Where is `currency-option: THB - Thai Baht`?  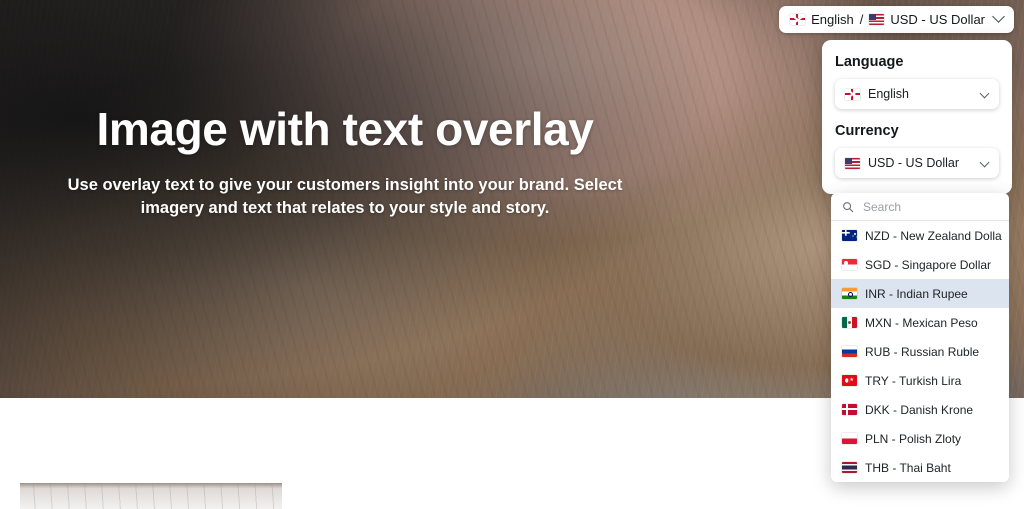 currency-option: THB - Thai Baht is located at coordinates (920, 467).